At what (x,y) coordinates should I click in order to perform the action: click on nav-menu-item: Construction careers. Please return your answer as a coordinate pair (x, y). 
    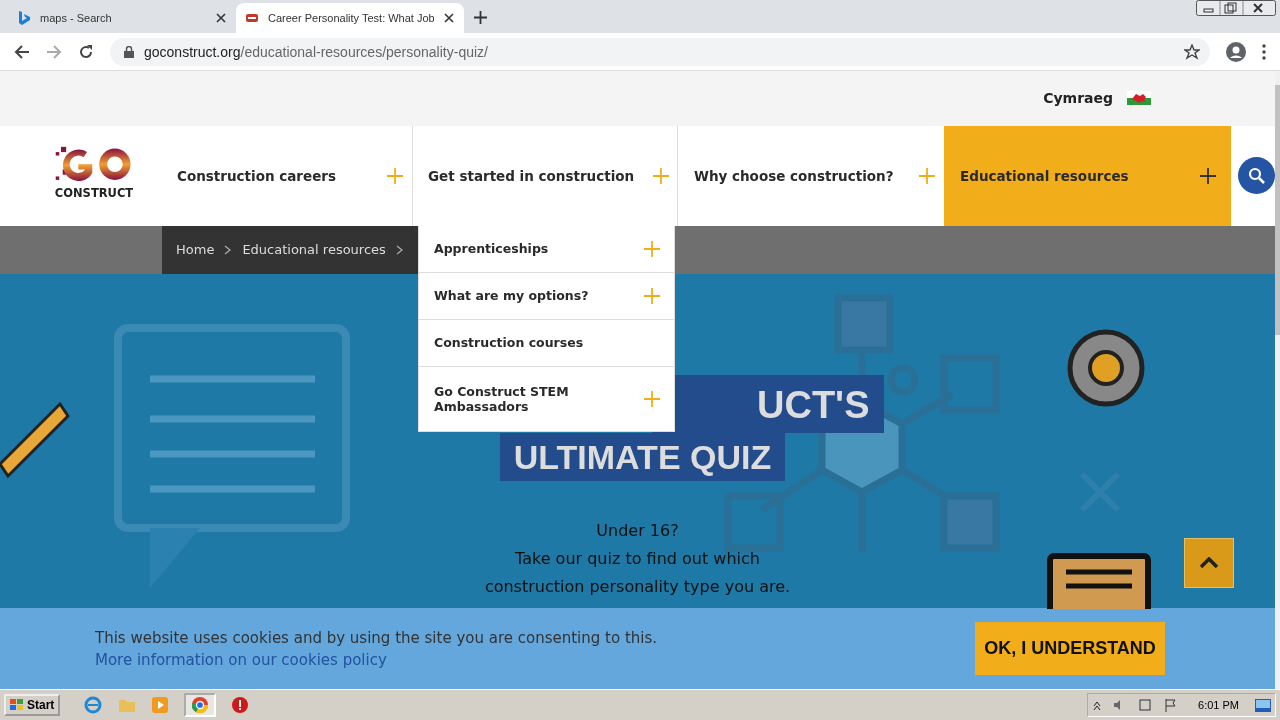
    Looking at the image, I should click on (290, 175).